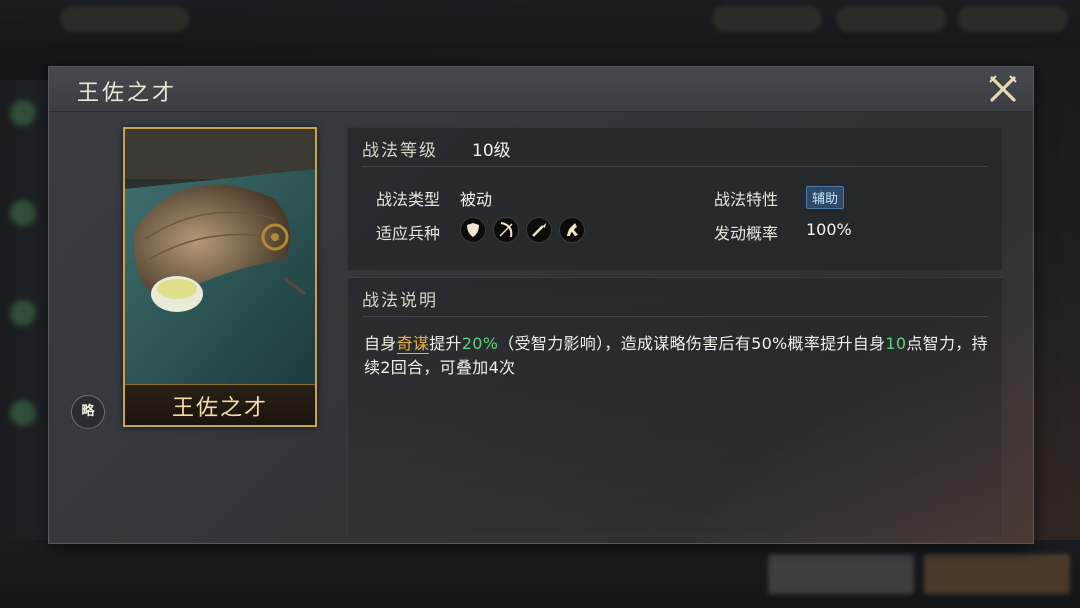  What do you see at coordinates (408, 233) in the screenshot?
I see `unit-type-label: 适应兵种` at bounding box center [408, 233].